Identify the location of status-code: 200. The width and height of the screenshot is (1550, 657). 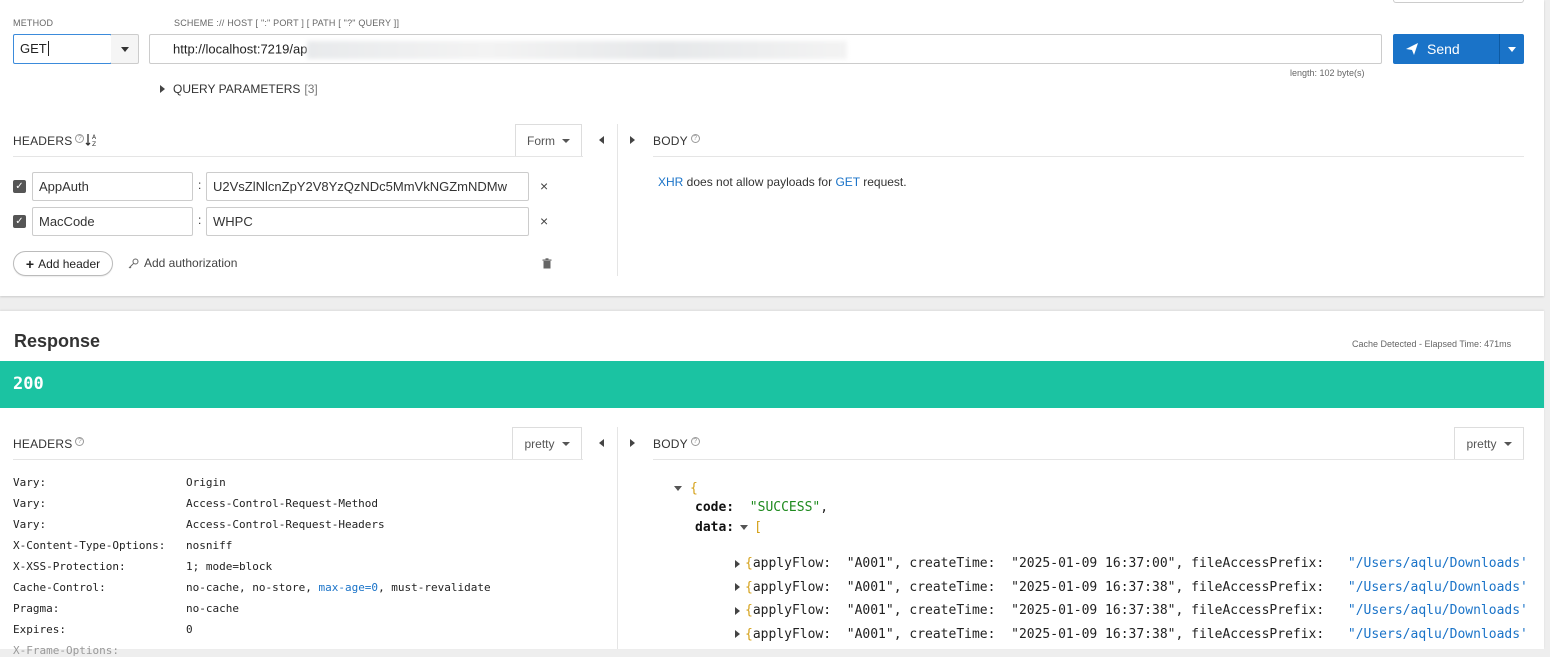
(28, 384).